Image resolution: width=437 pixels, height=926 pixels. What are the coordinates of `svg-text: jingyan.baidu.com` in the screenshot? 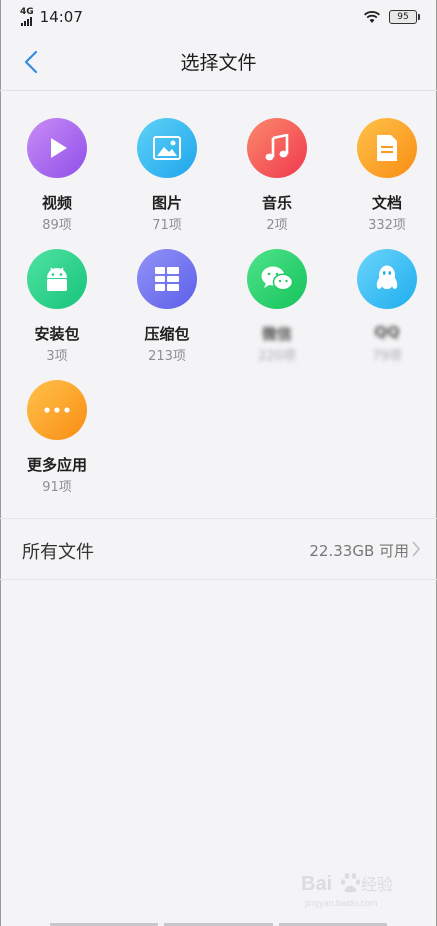 It's located at (341, 903).